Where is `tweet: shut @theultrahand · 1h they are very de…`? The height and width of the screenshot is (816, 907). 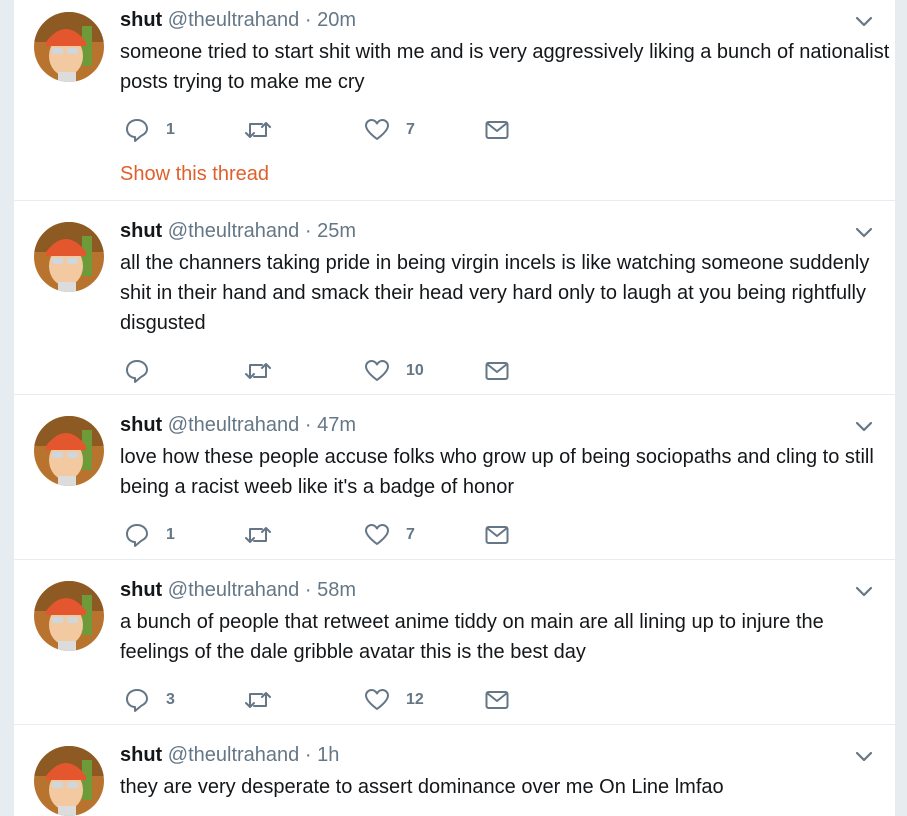
tweet: shut @theultrahand · 1h they are very de… is located at coordinates (454, 770).